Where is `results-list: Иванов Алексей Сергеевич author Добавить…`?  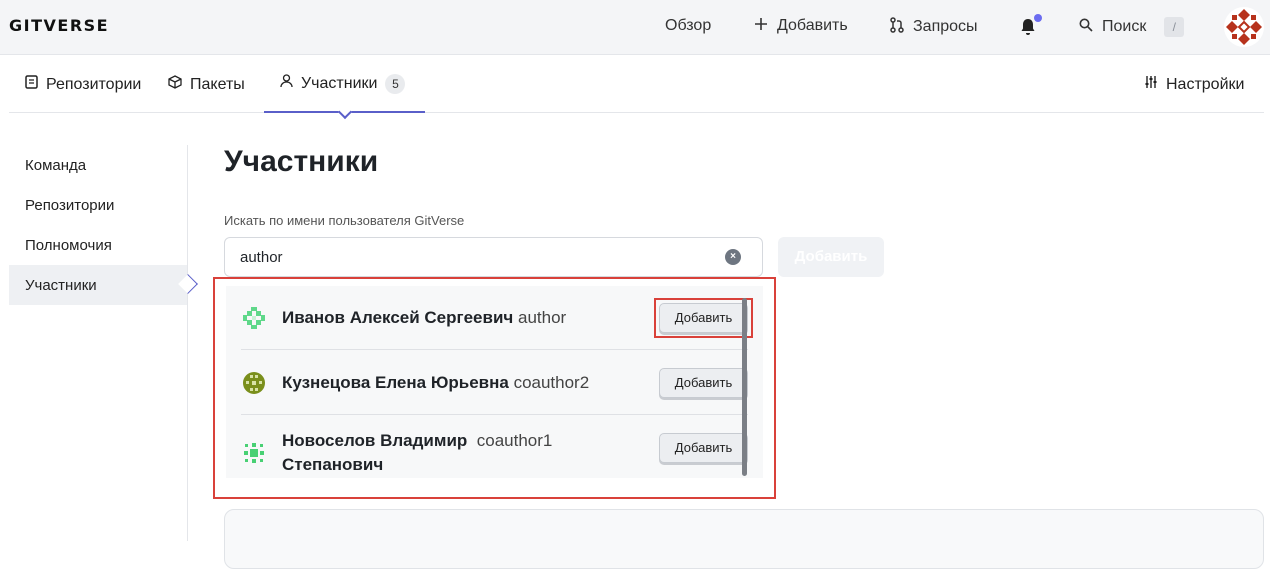
results-list: Иванов Алексей Сергеевич author Добавить… is located at coordinates (494, 382).